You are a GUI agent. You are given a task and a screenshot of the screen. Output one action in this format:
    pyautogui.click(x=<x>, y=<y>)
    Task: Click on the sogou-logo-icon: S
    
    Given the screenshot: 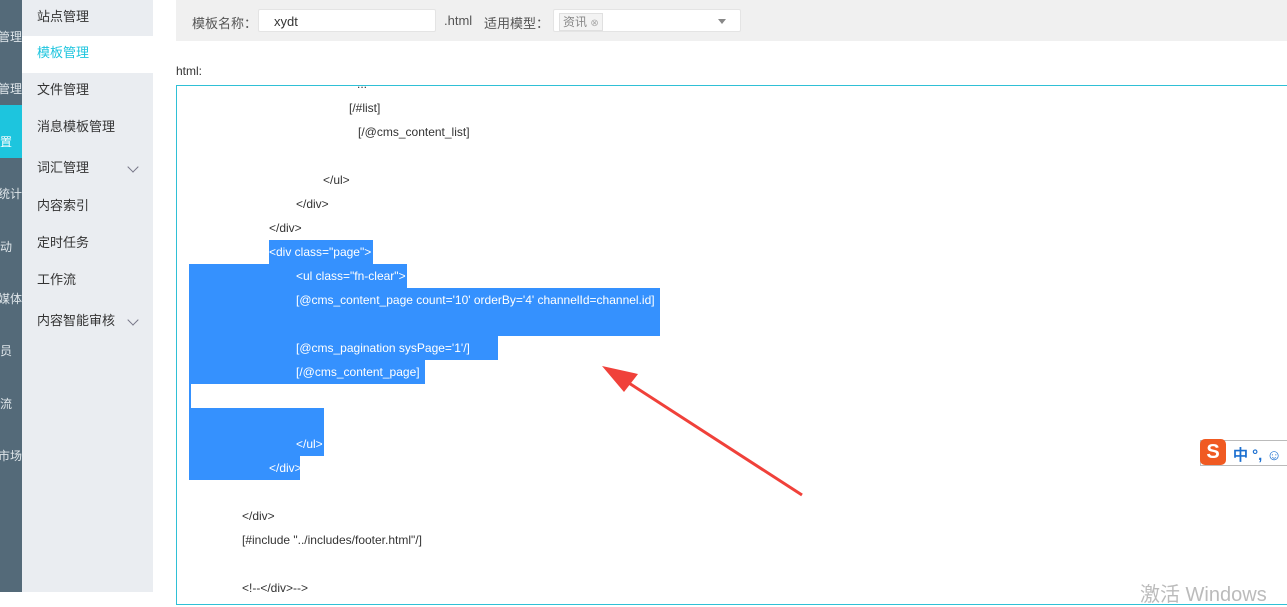 What is the action you would take?
    pyautogui.click(x=1213, y=452)
    